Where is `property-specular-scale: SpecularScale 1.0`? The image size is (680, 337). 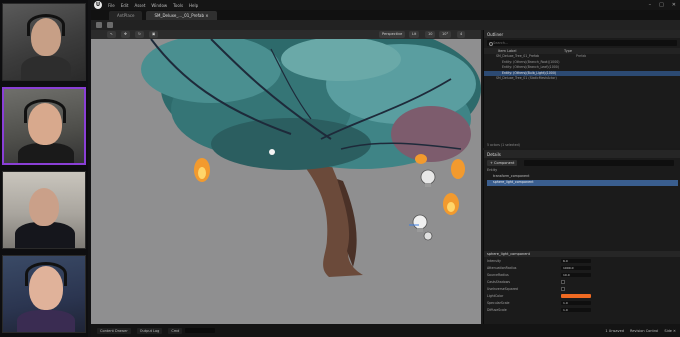
property-specular-scale: SpecularScale 1.0 is located at coordinates (582, 303).